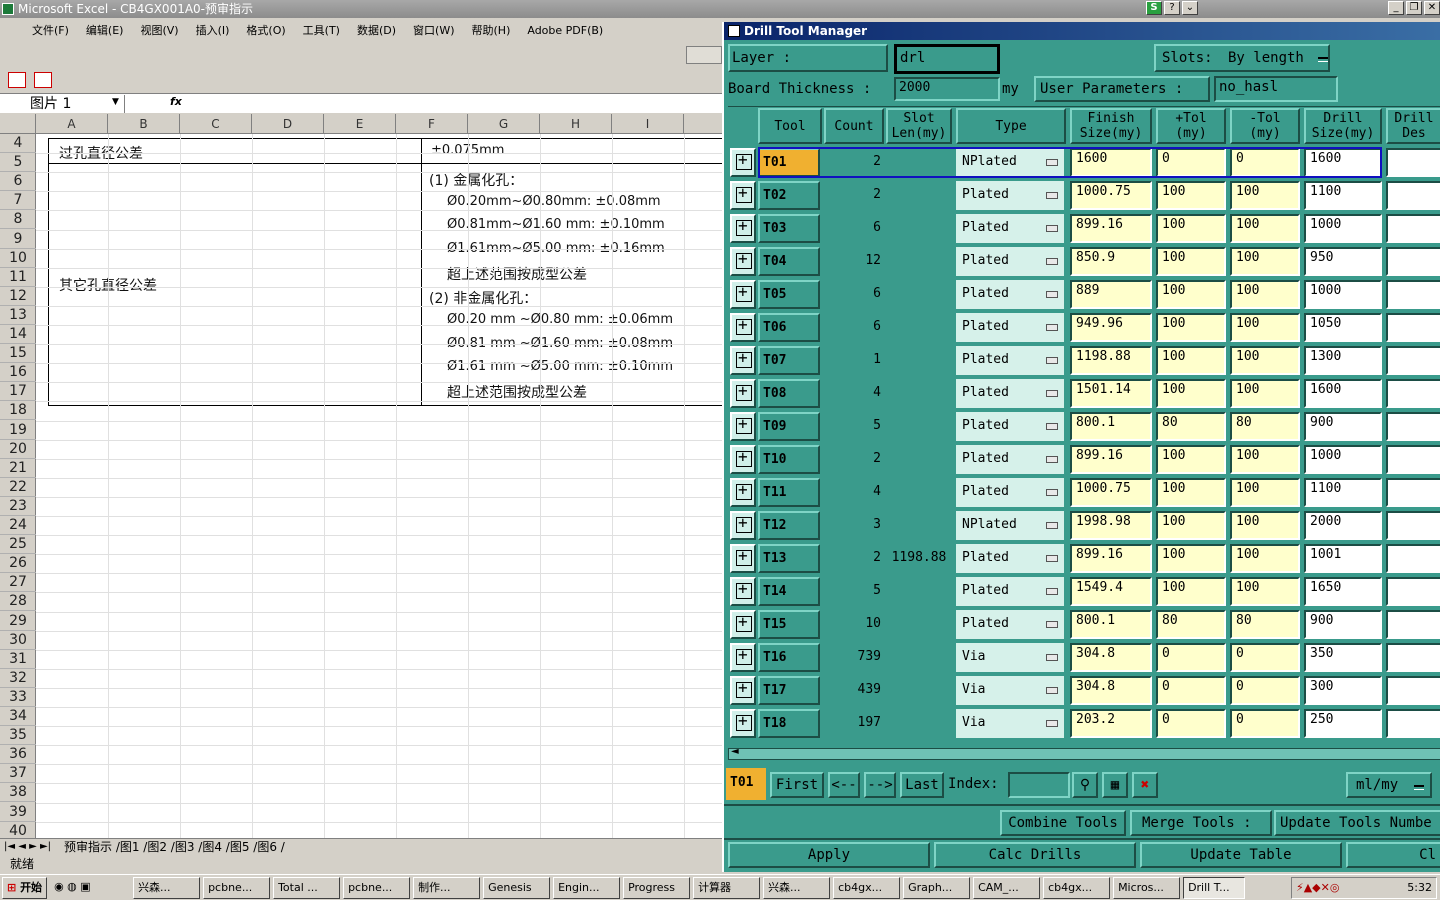  What do you see at coordinates (18, 334) in the screenshot?
I see `row-header: 14` at bounding box center [18, 334].